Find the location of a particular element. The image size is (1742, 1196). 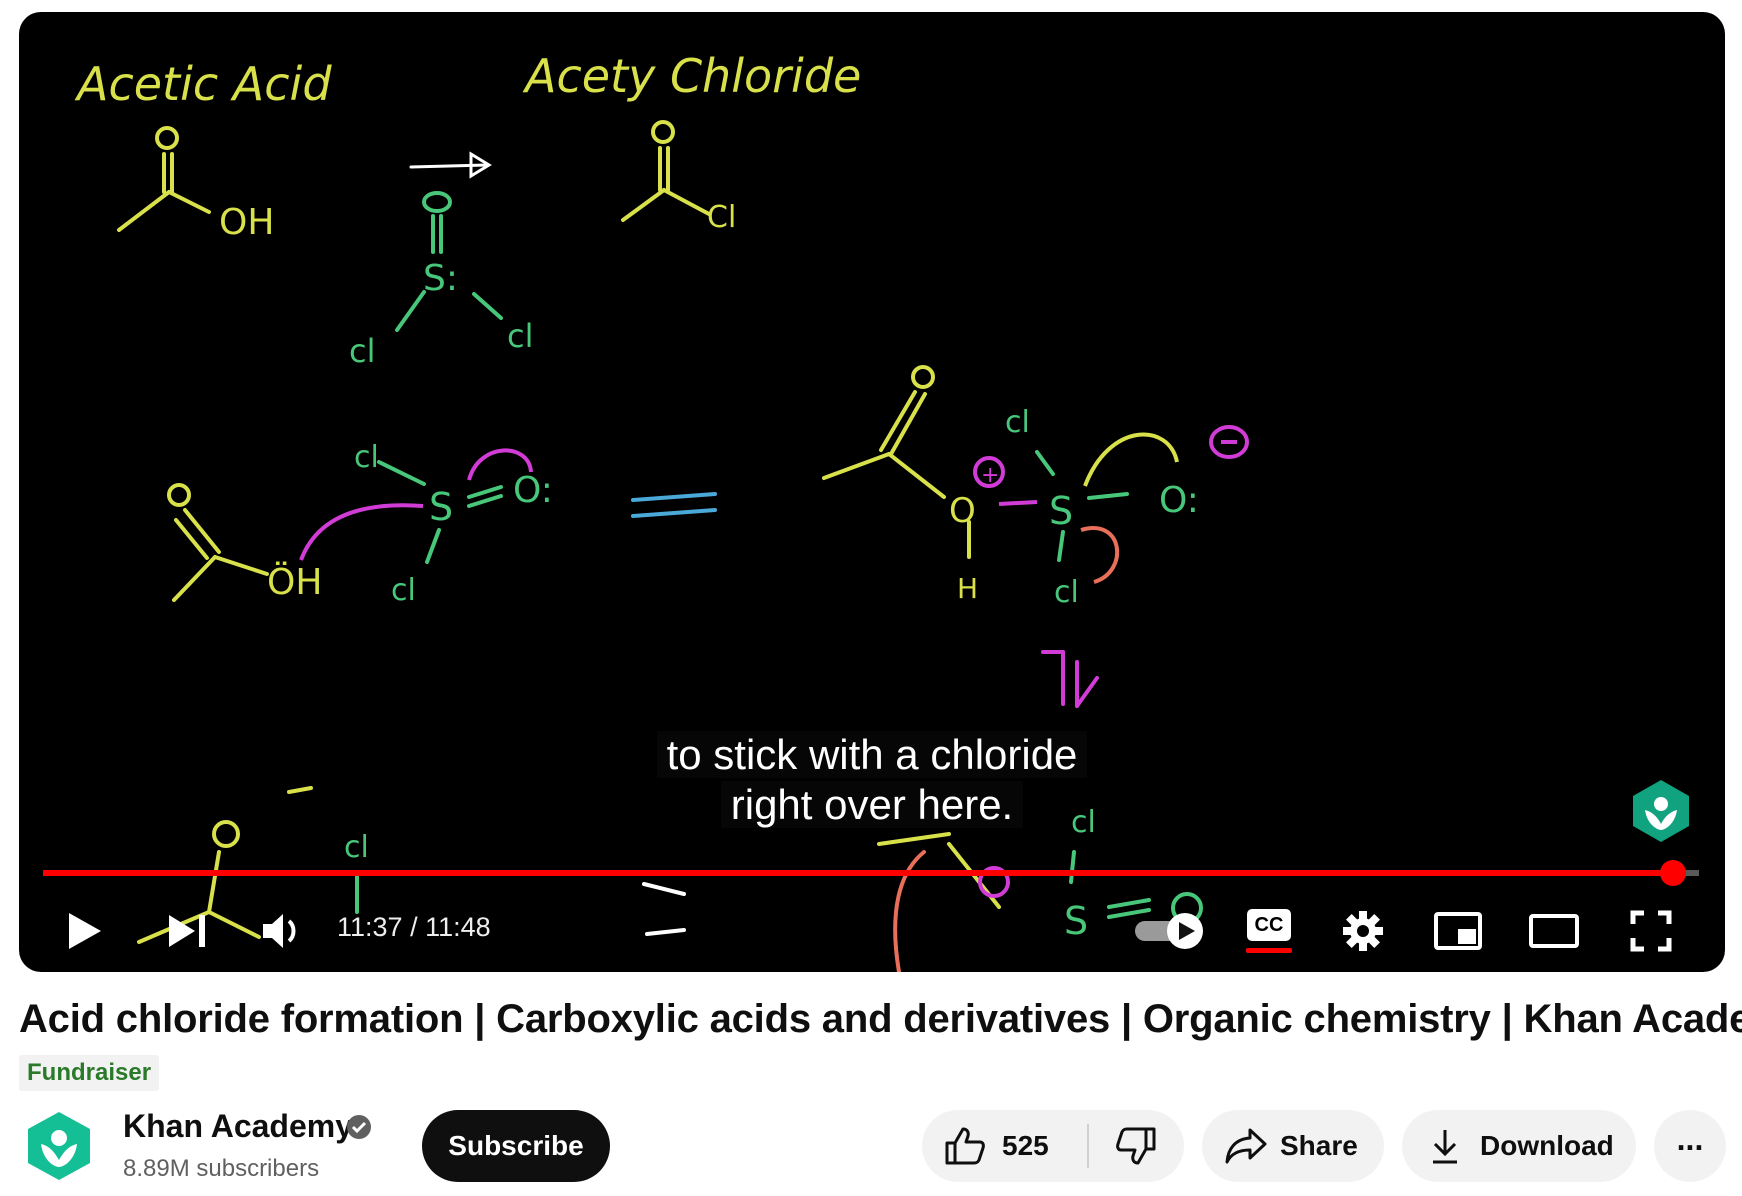

captions-active-indicator is located at coordinates (1269, 950).